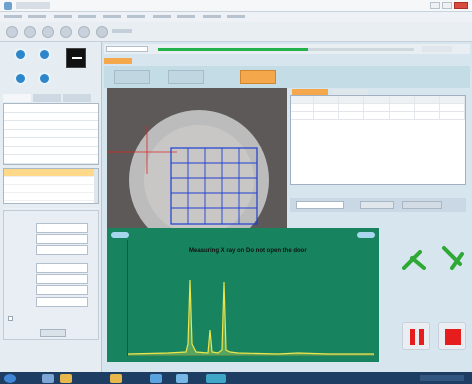 This screenshot has height=384, width=472. What do you see at coordinates (77, 98) in the screenshot?
I see `tab-settings` at bounding box center [77, 98].